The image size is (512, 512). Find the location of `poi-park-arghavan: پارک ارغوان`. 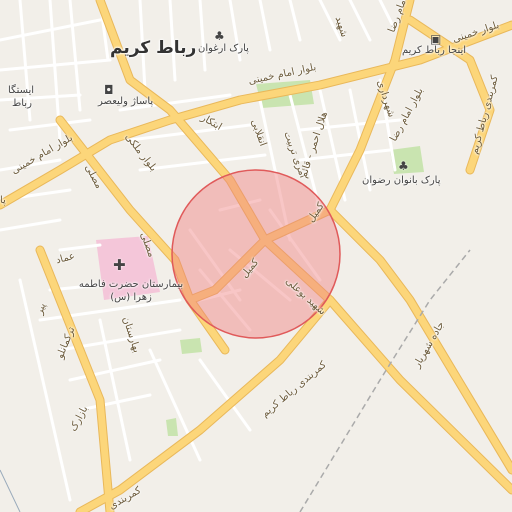

poi-park-arghavan: پارک ارغوان is located at coordinates (223, 49).